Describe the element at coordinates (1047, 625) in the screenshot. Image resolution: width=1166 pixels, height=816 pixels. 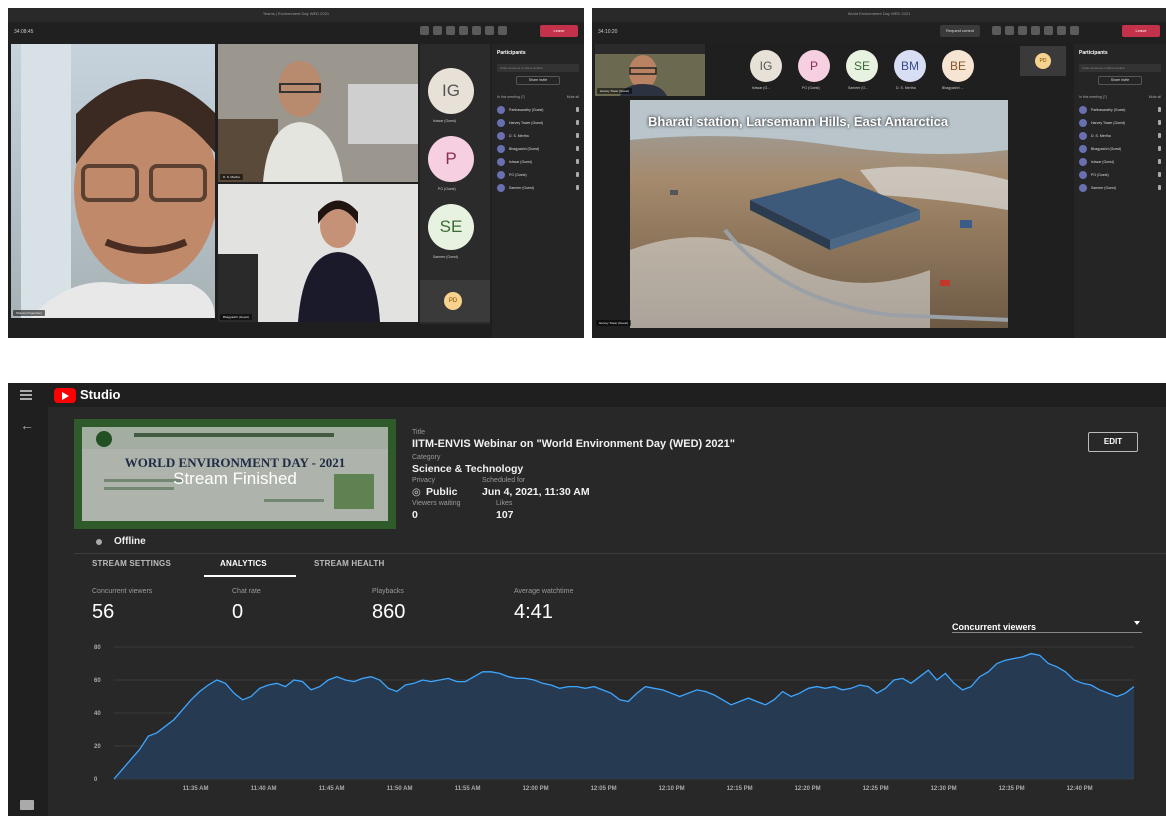
I see `metric-select: Concurrent viewers` at that location.